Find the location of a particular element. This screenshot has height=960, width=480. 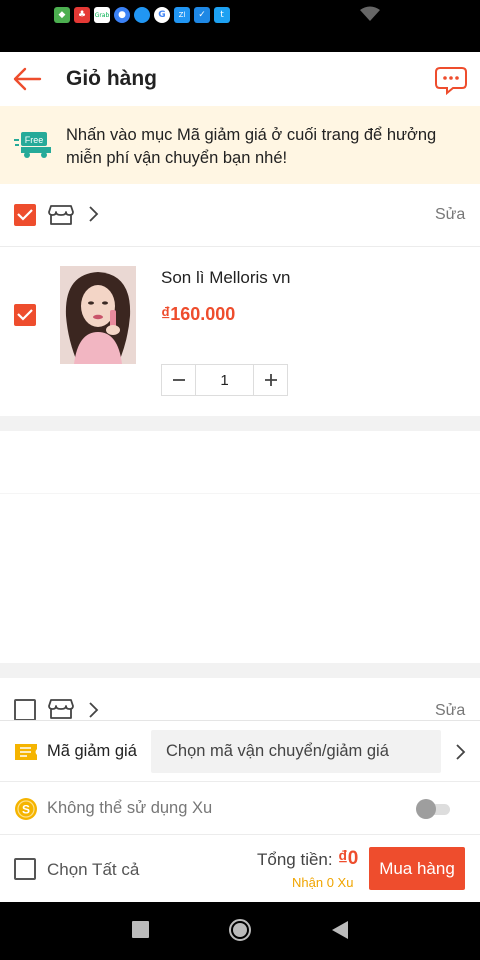

circle-app-icon is located at coordinates (142, 15).